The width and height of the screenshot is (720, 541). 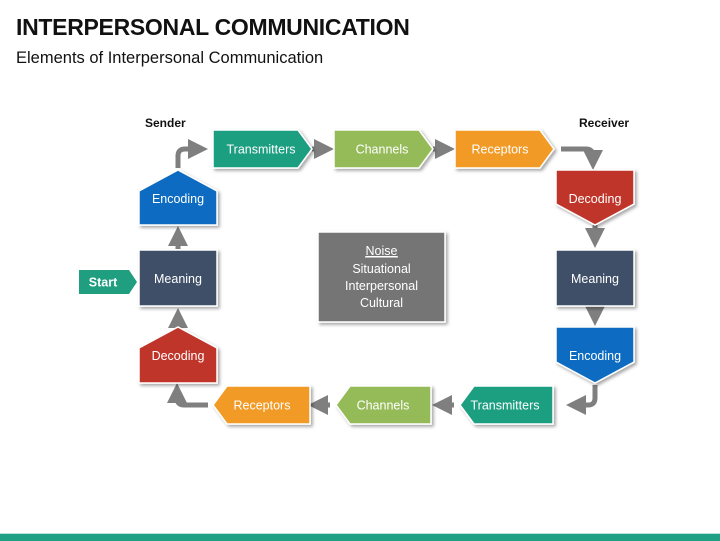 I want to click on receiver-meaning: Meaning, so click(x=595, y=278).